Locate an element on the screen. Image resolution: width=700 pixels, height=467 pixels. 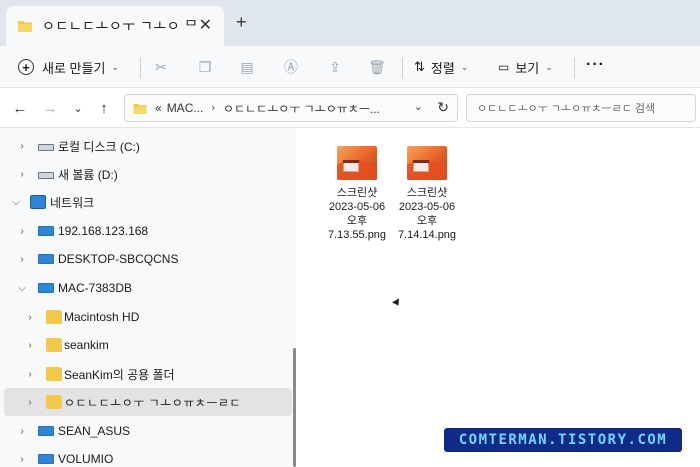
sidebar-item-local-disk-c: › 로컬 디스크 (C:) is located at coordinates (146, 146).